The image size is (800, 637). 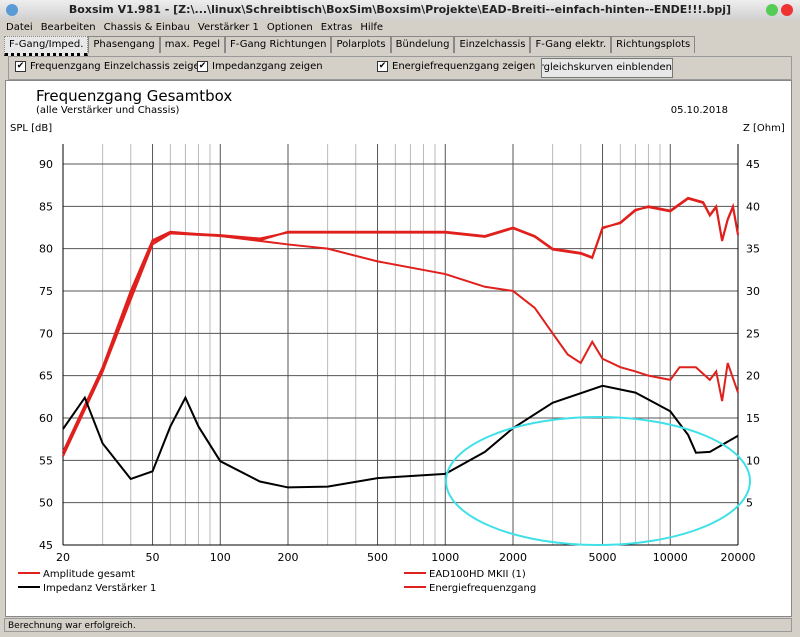 I want to click on y-tick-label: 55, so click(x=46, y=460).